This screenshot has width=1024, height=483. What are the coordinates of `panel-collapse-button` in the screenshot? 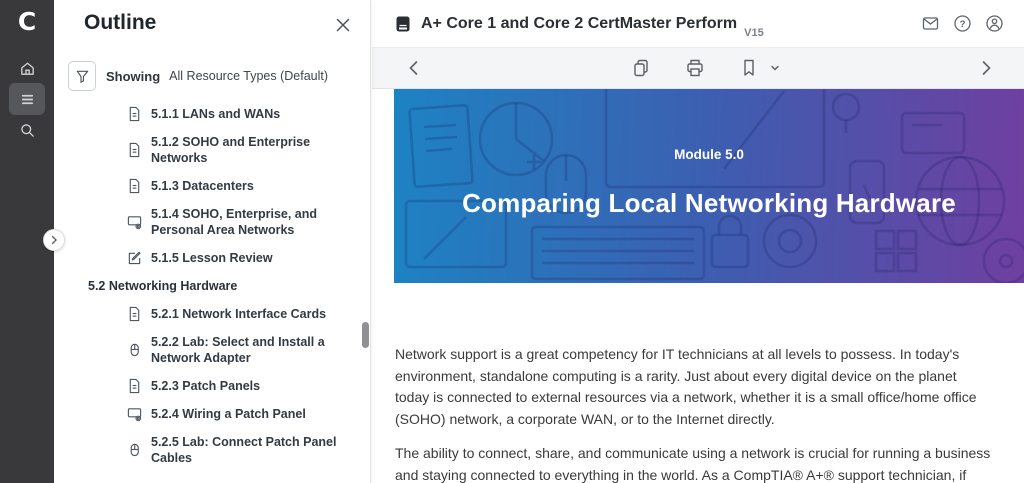 It's located at (54, 240).